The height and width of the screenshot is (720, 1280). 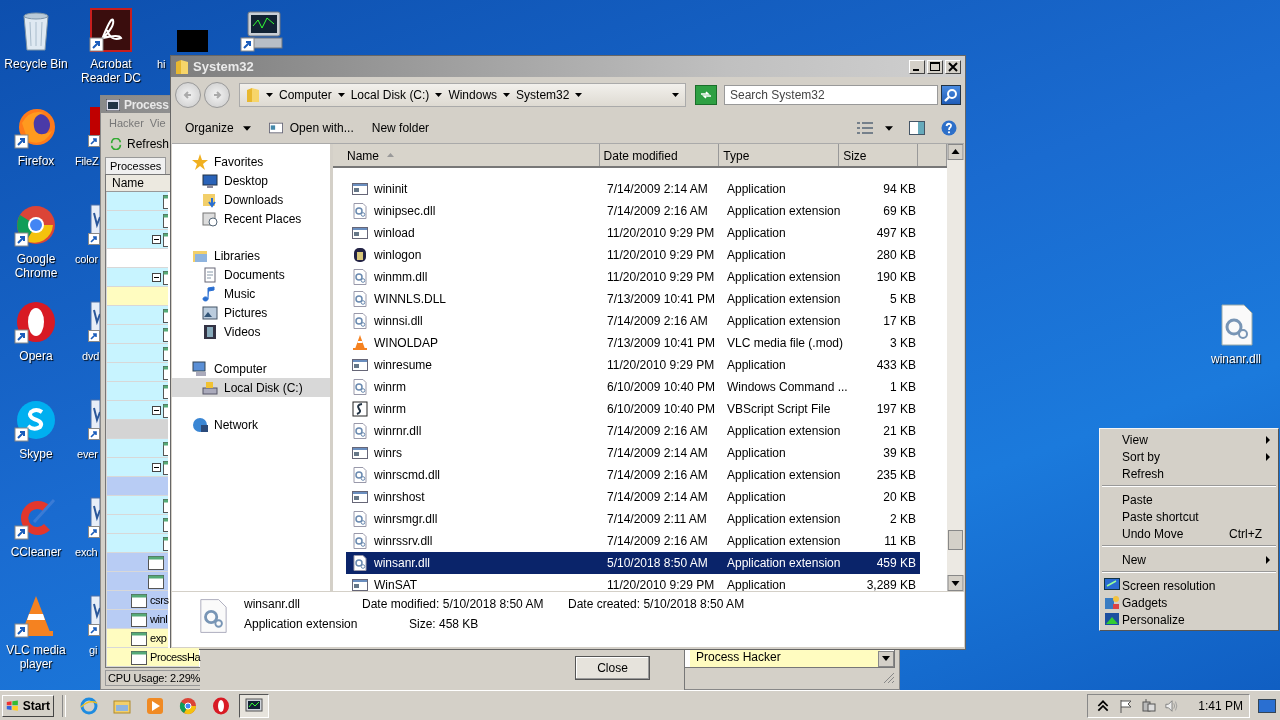 I want to click on help-icon, so click(x=949, y=128).